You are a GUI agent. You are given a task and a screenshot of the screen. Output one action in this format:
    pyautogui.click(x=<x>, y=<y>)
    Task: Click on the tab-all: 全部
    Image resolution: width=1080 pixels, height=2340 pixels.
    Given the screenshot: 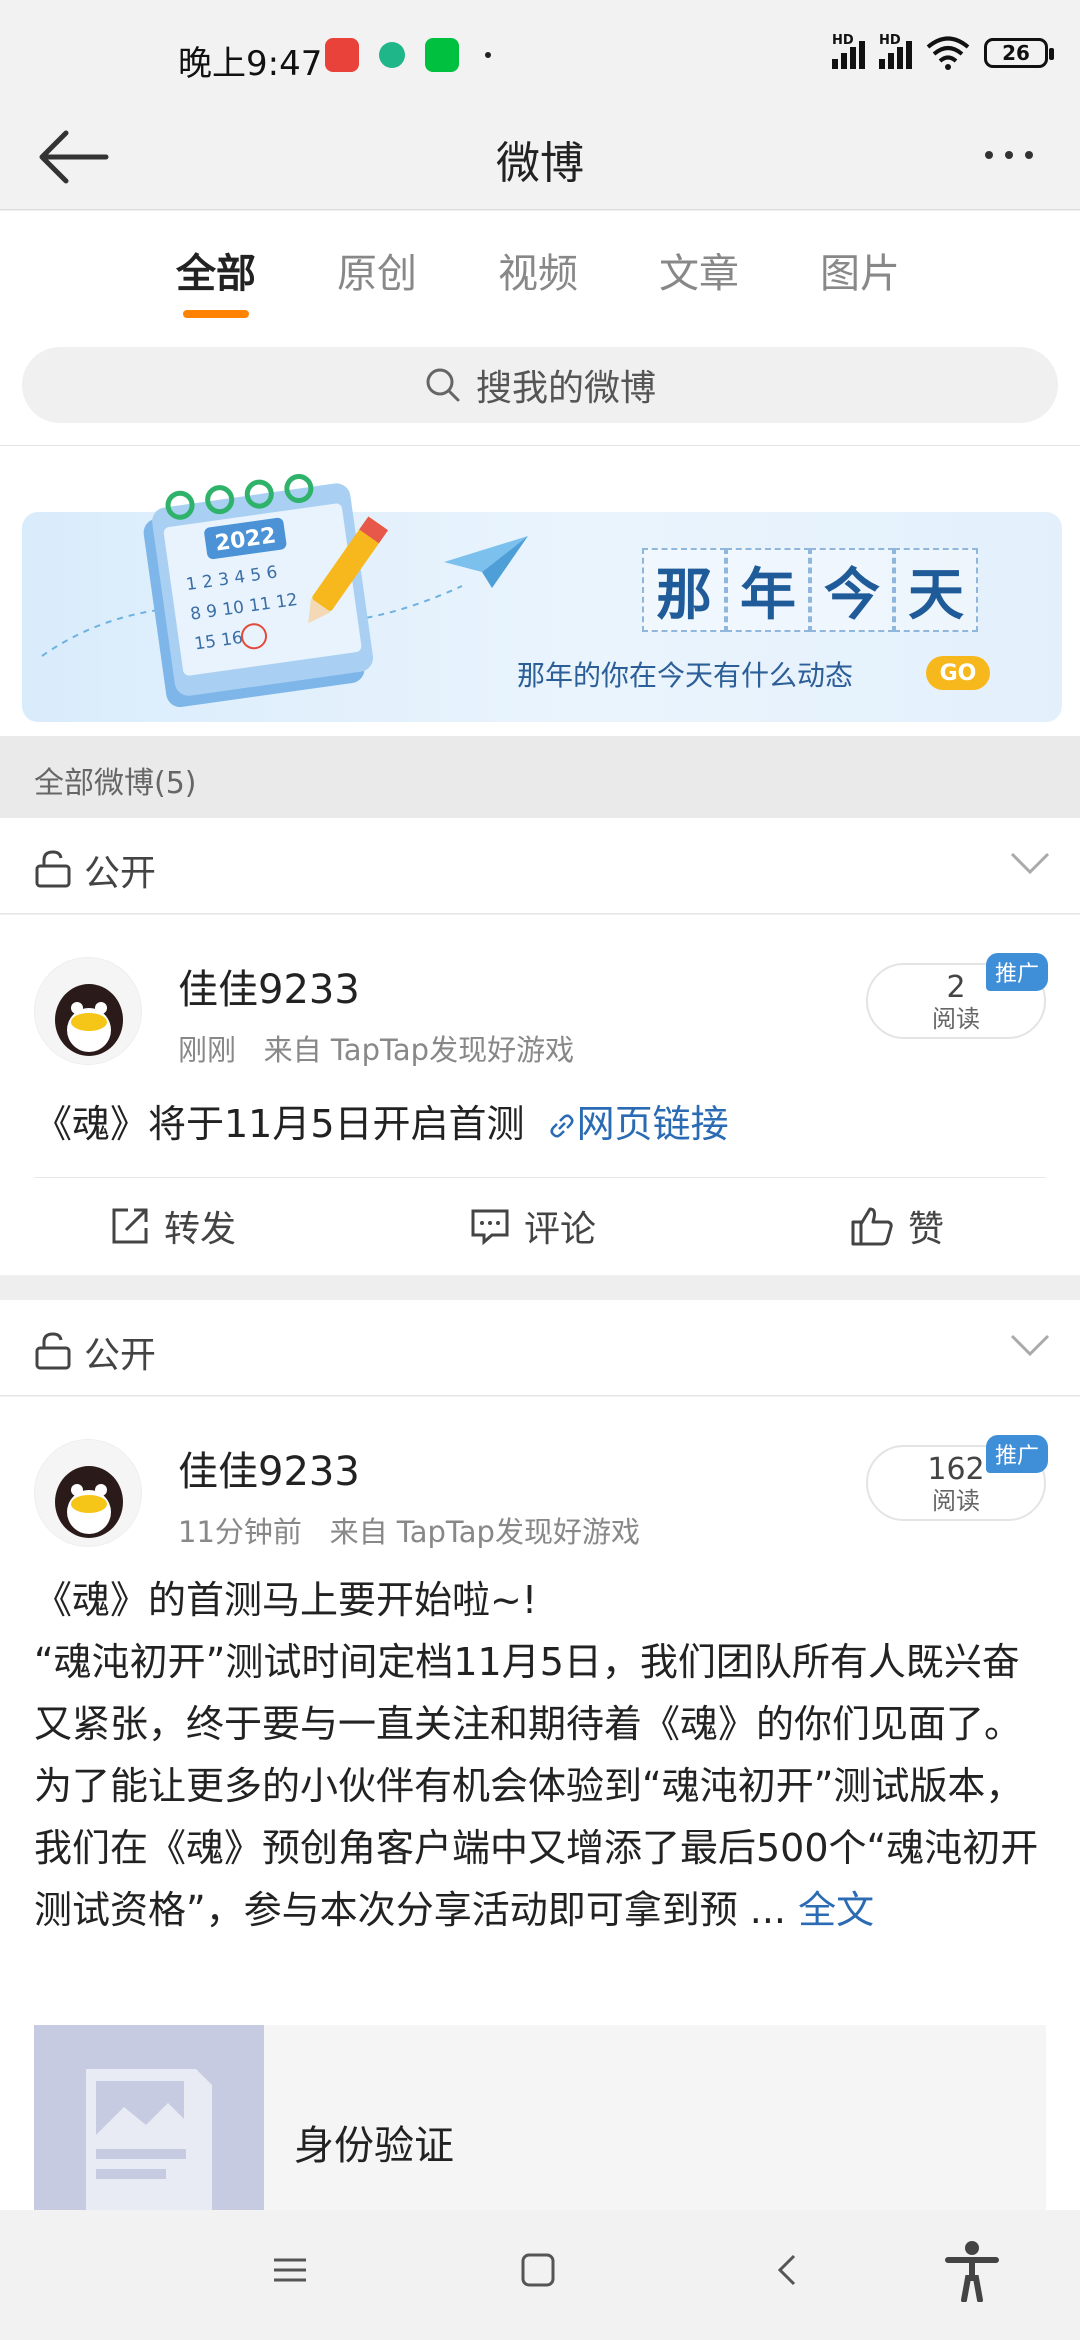 What is the action you would take?
    pyautogui.click(x=216, y=270)
    